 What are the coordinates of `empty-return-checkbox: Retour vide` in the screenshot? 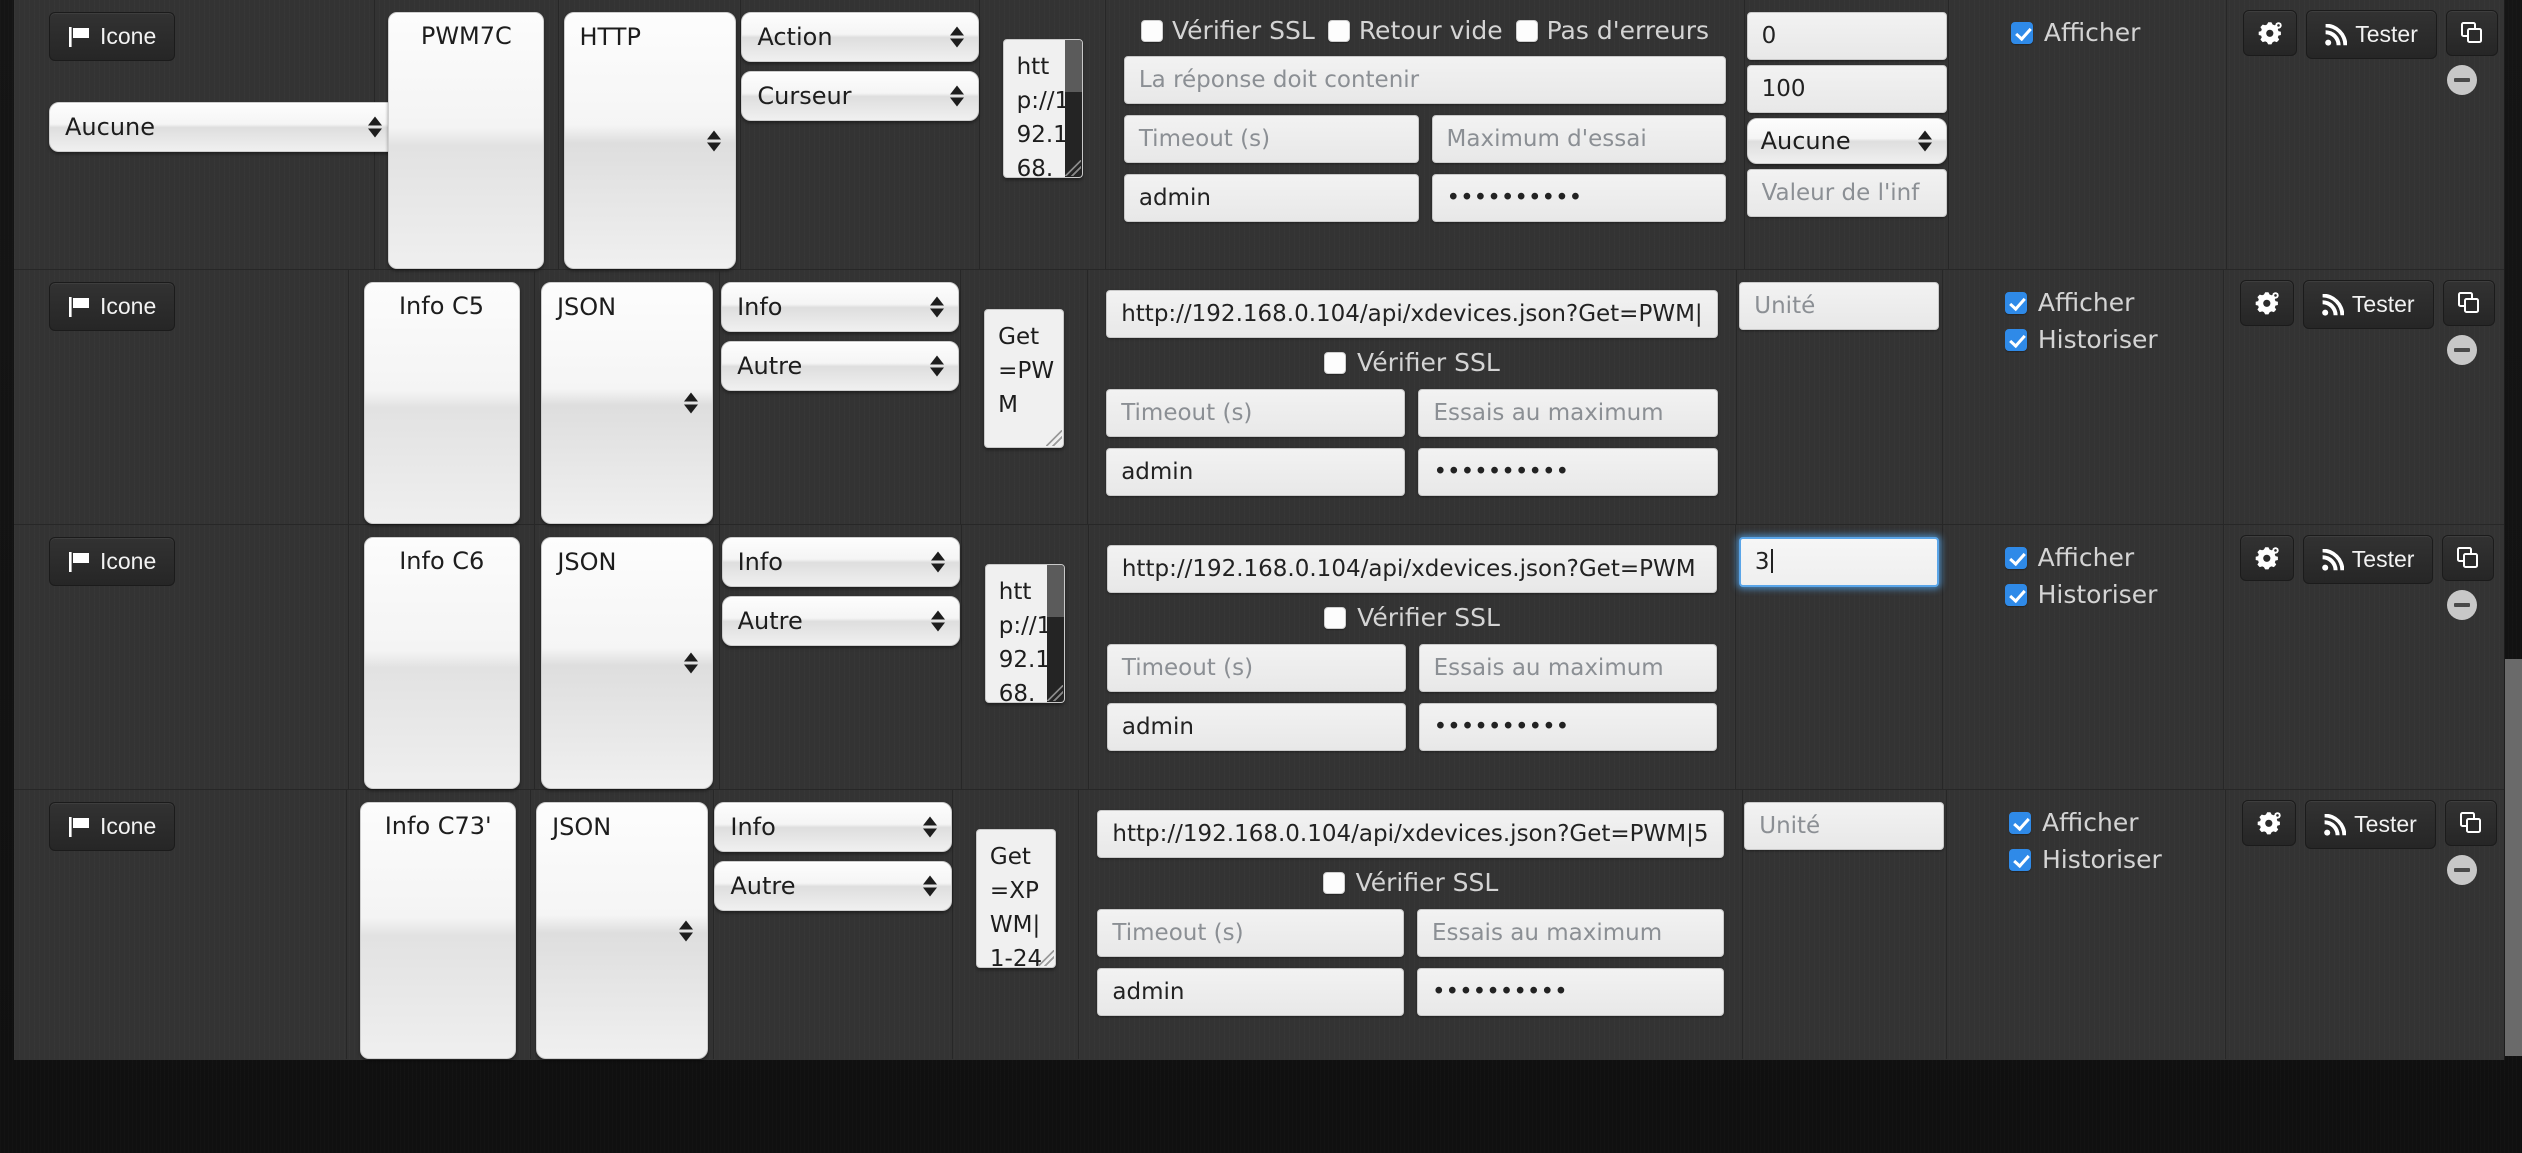 It's located at (1415, 30).